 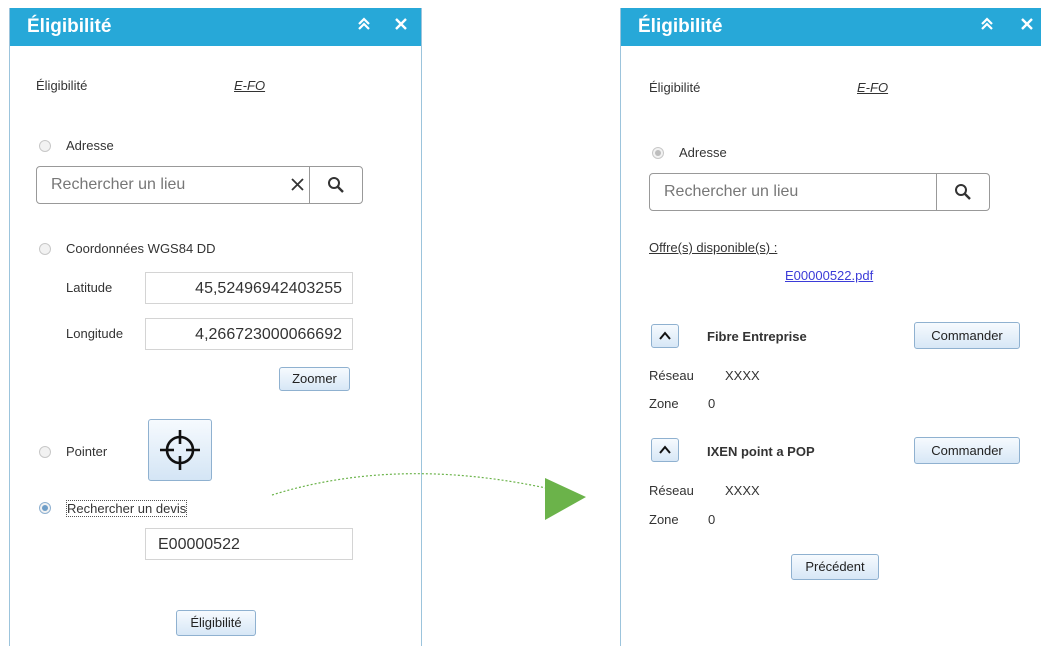 What do you see at coordinates (297, 187) in the screenshot?
I see `clear-icon` at bounding box center [297, 187].